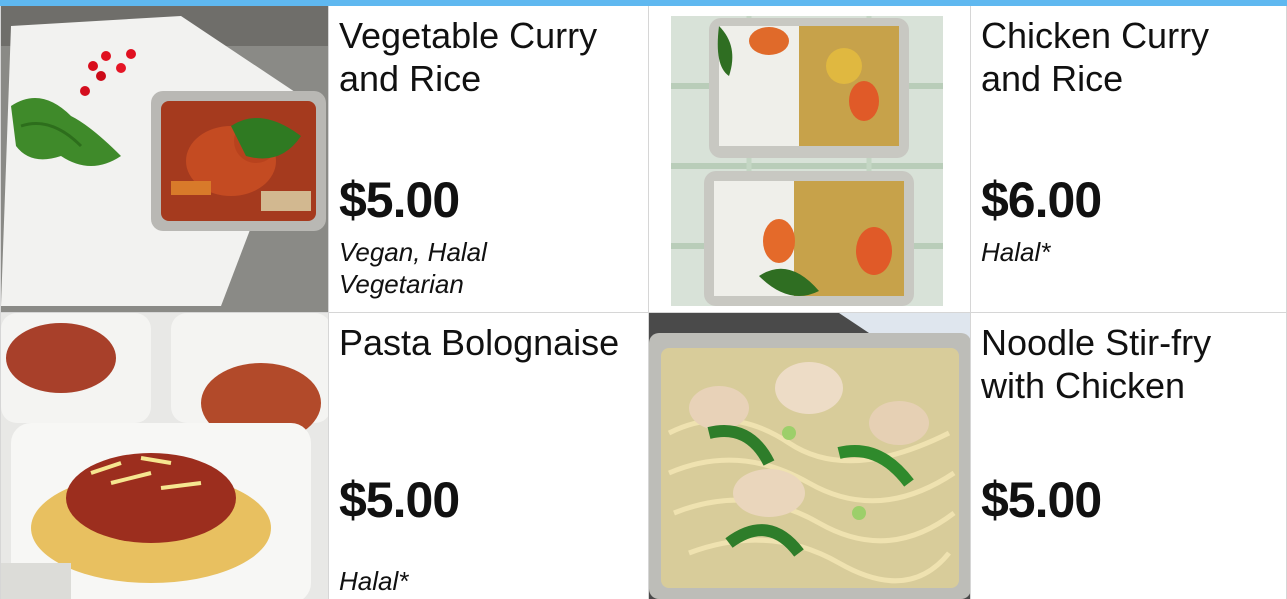 Image resolution: width=1287 pixels, height=599 pixels. Describe the element at coordinates (1095, 35) in the screenshot. I see `item-name-line: Chicken Curry` at that location.